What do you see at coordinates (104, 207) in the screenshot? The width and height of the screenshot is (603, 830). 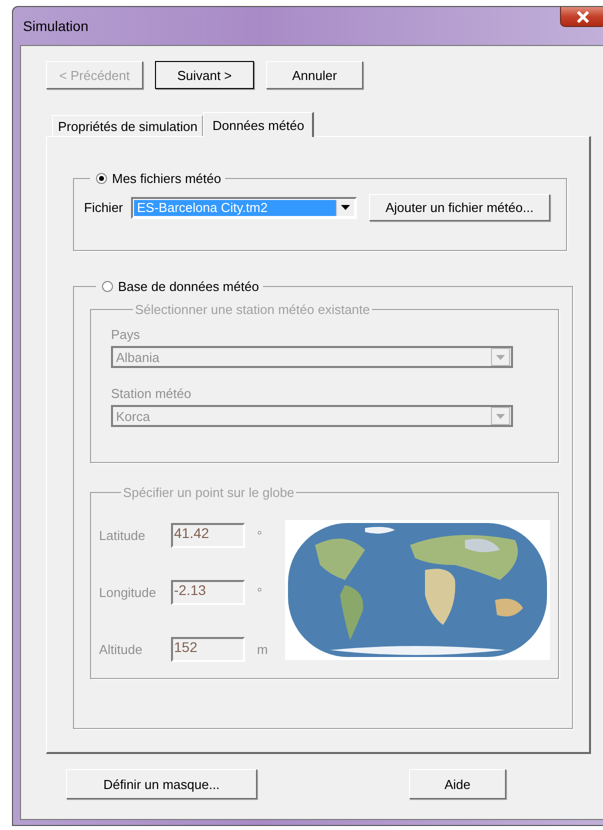 I see `field-label: Fichier` at bounding box center [104, 207].